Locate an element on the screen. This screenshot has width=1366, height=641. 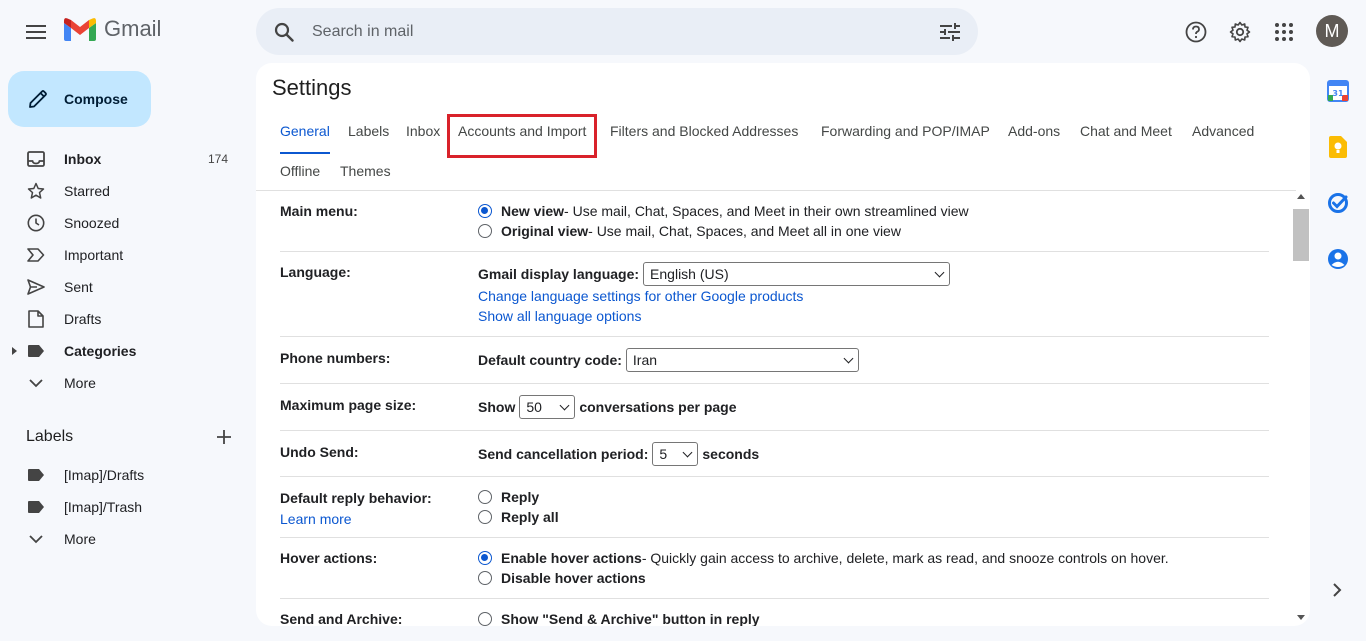
setting-label: Phone numbers: is located at coordinates (335, 358).